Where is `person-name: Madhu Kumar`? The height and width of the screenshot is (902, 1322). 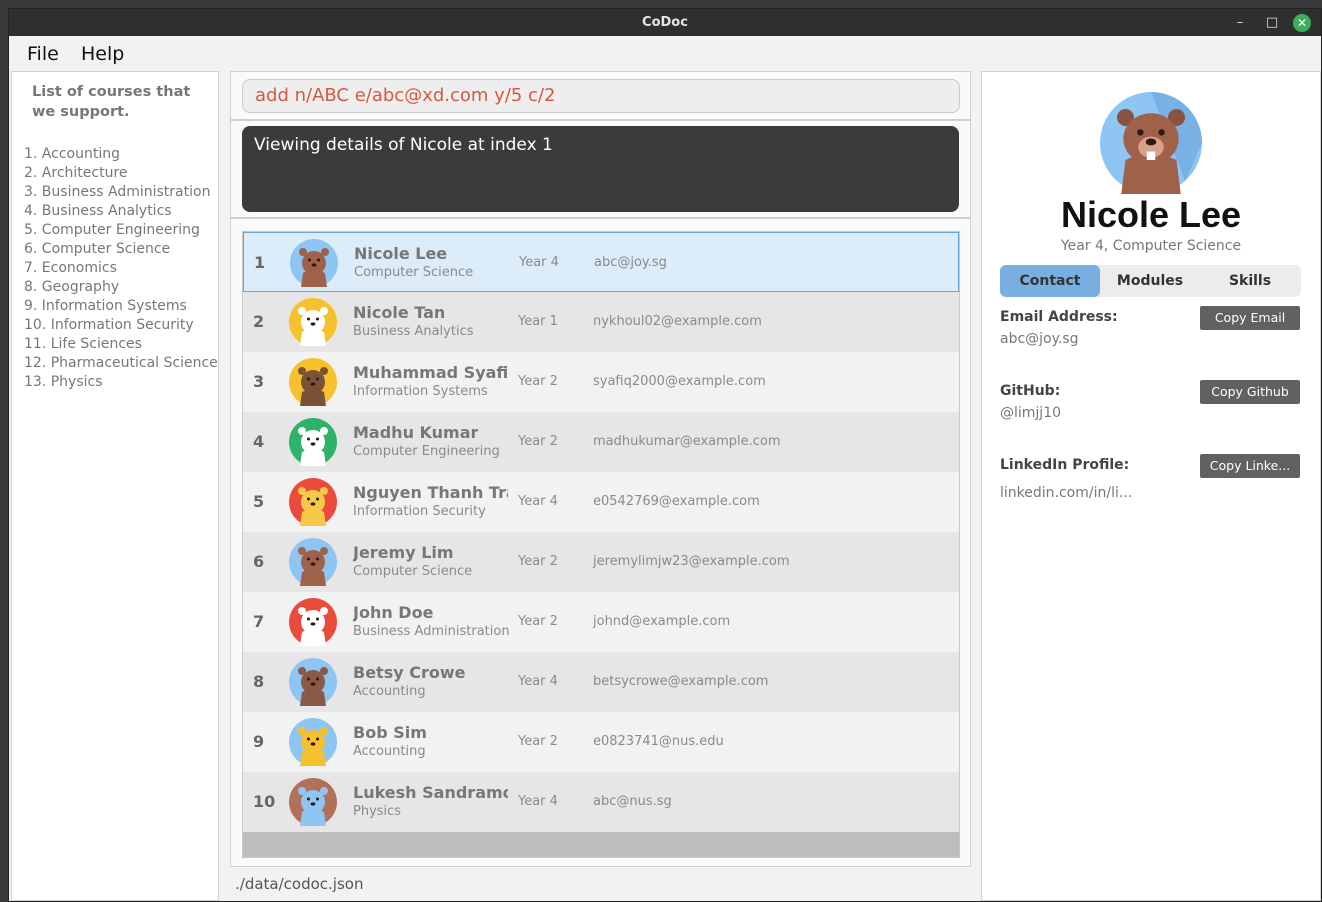 person-name: Madhu Kumar is located at coordinates (416, 432).